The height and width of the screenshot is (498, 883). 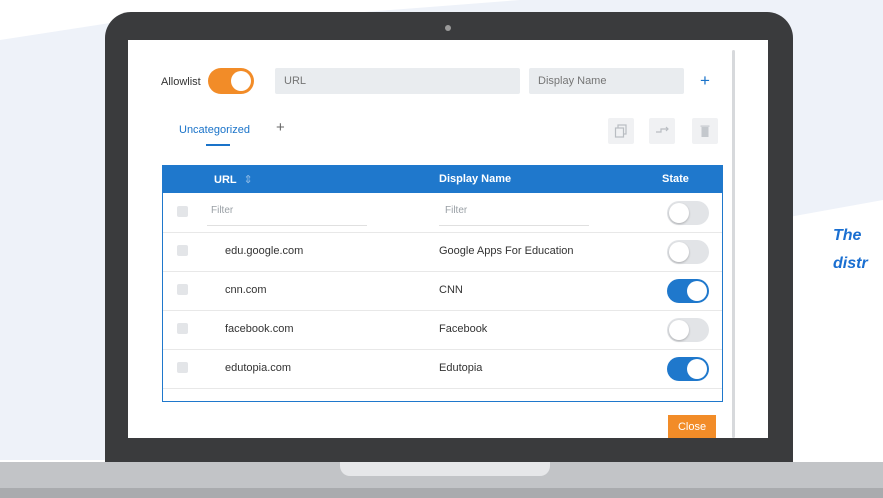 I want to click on header-url: URL ⇕, so click(x=233, y=179).